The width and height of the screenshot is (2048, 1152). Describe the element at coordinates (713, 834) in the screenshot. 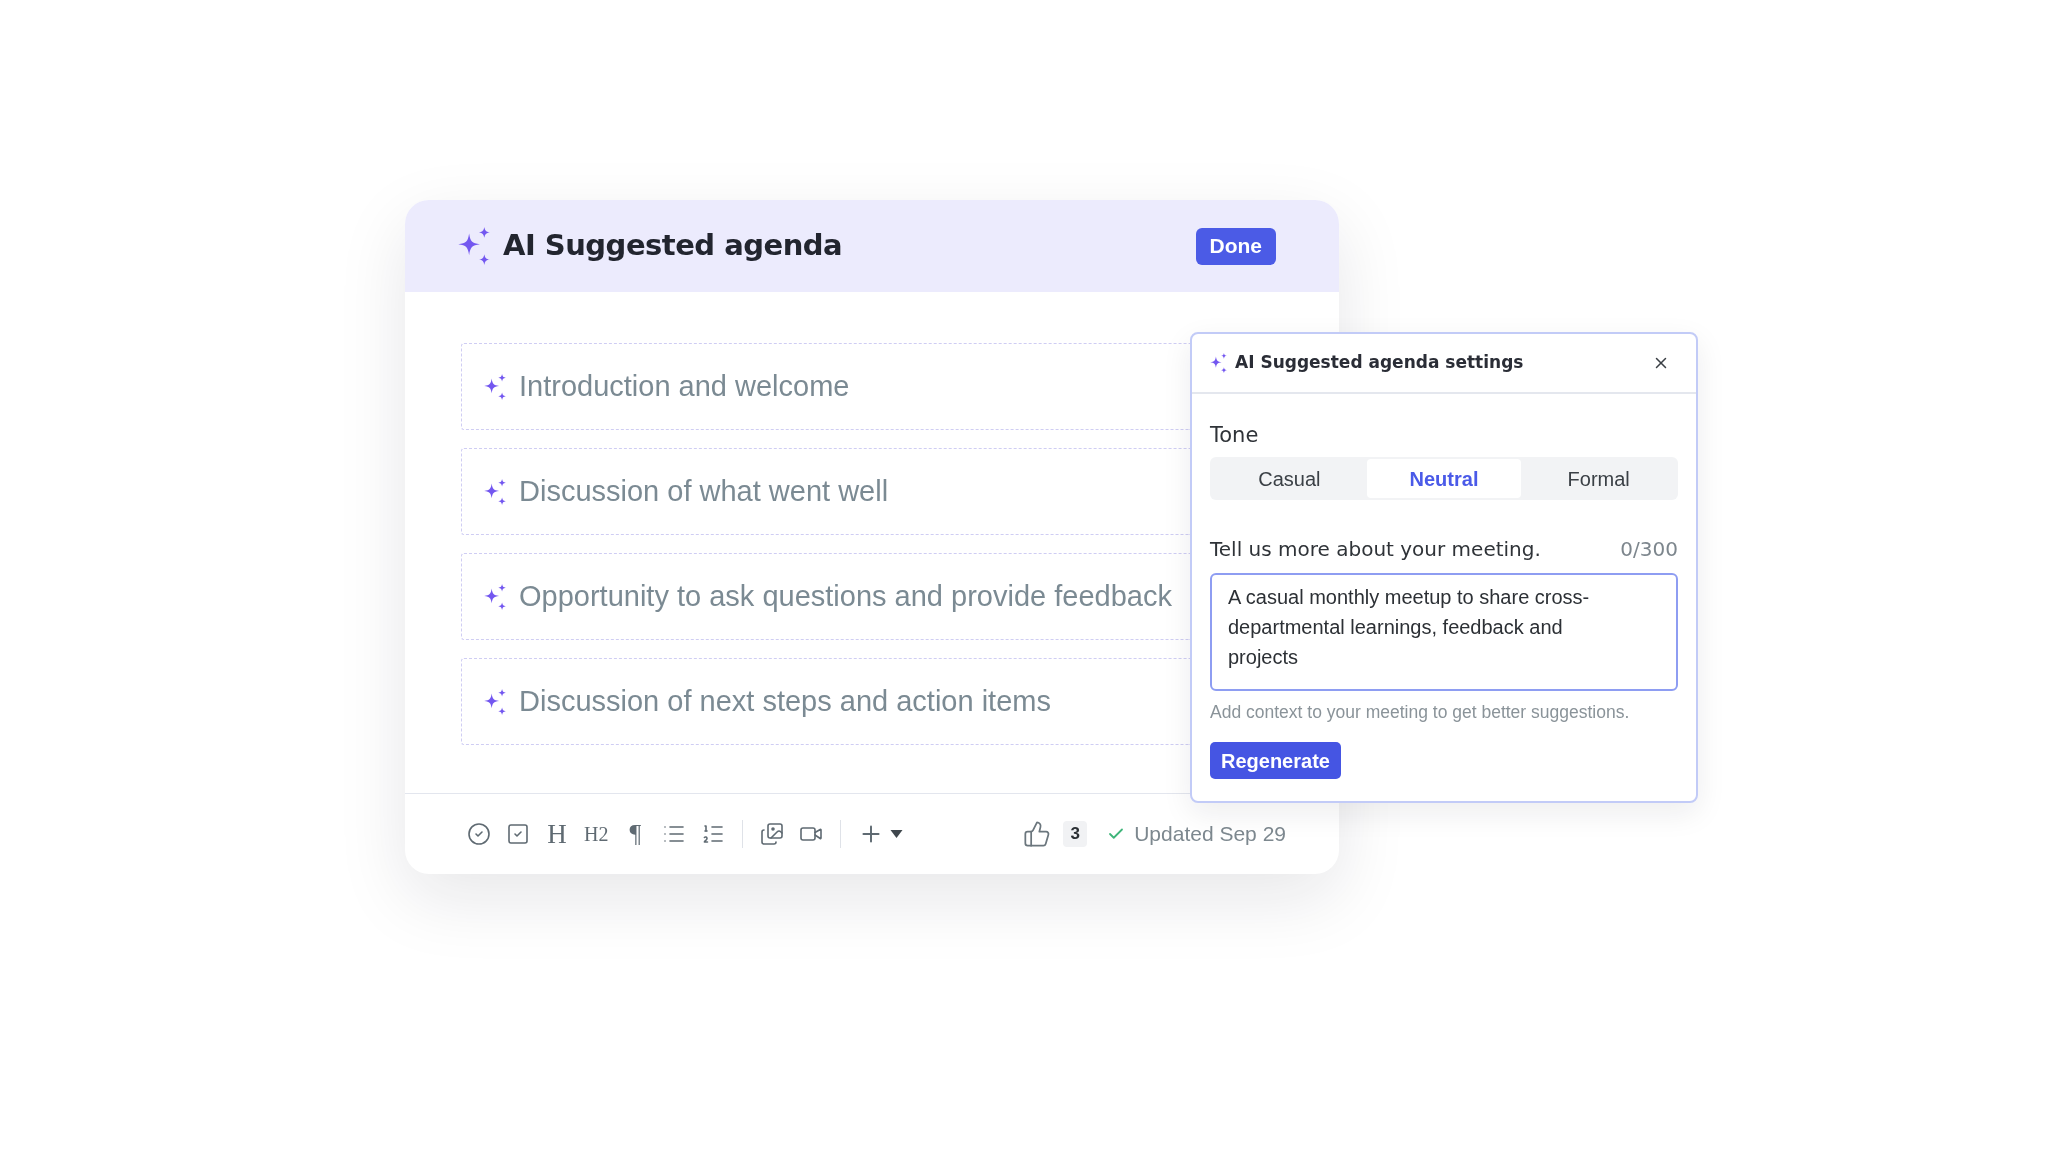

I see `numbered-list-icon` at that location.